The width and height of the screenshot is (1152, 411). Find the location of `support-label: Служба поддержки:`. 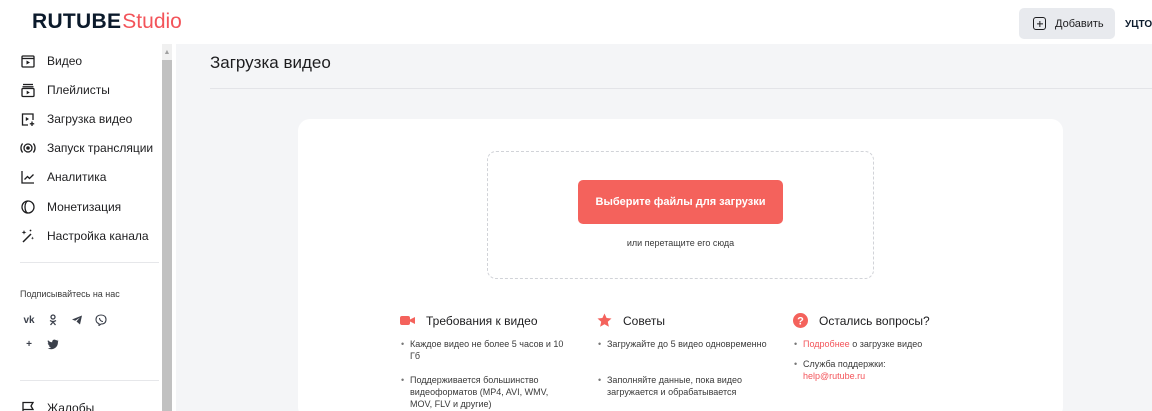

support-label: Служба поддержки: is located at coordinates (844, 364).